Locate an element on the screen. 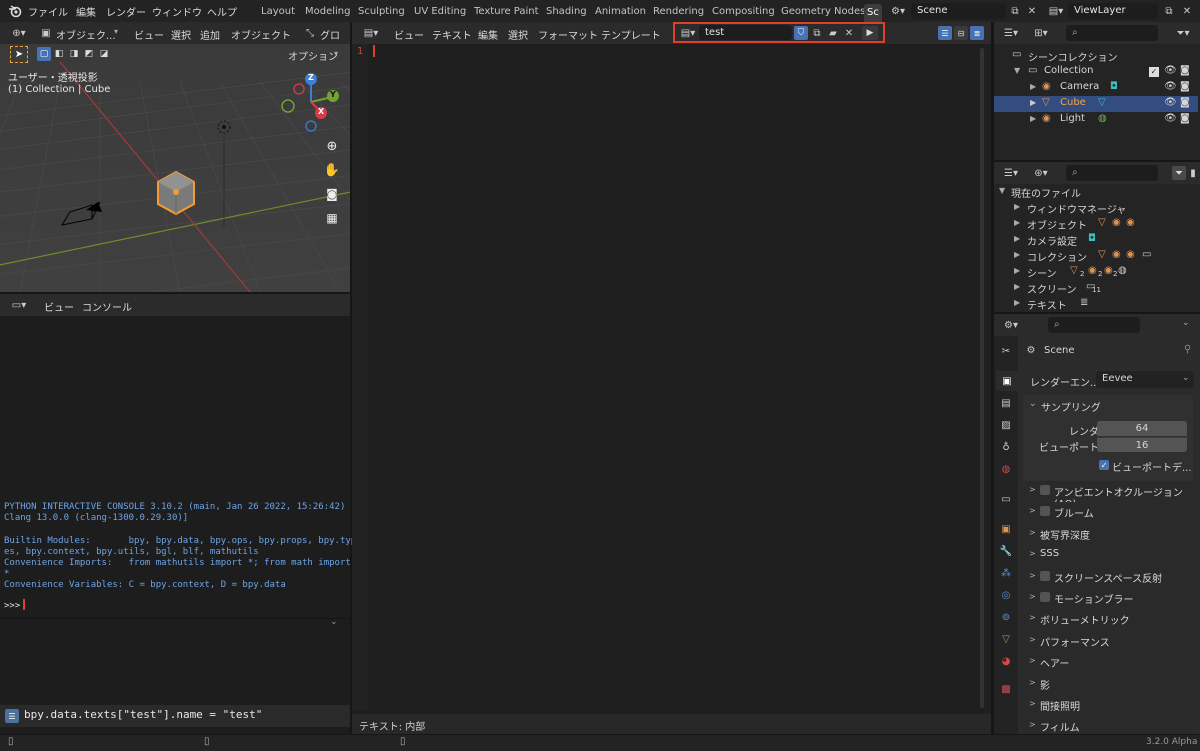  properties-search-input: ⌕ is located at coordinates (1094, 325).